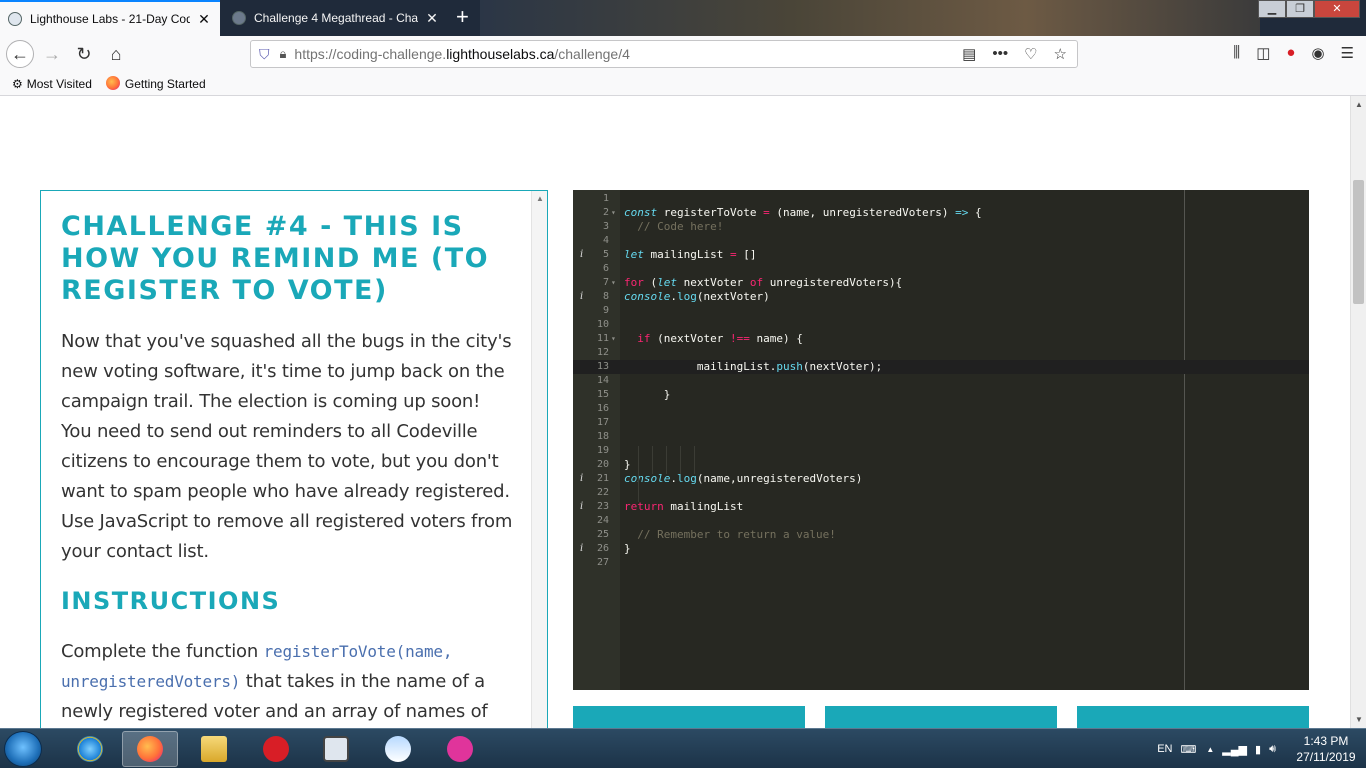 Image resolution: width=1366 pixels, height=769 pixels. I want to click on tab-challenge-megathread: Challenge 4 Megathread - Chal ✕, so click(336, 18).